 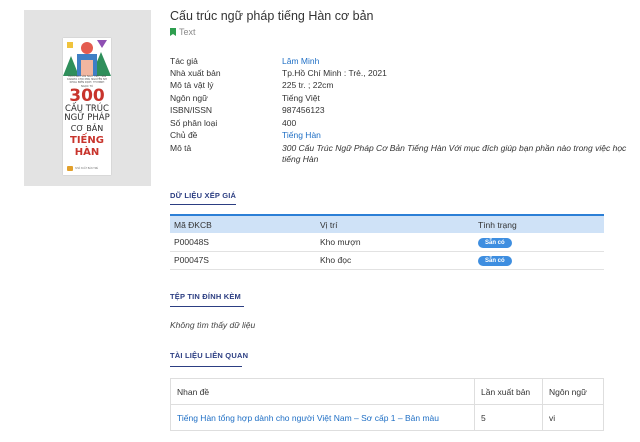 I want to click on holding-location: Kho mượn, so click(x=395, y=242).